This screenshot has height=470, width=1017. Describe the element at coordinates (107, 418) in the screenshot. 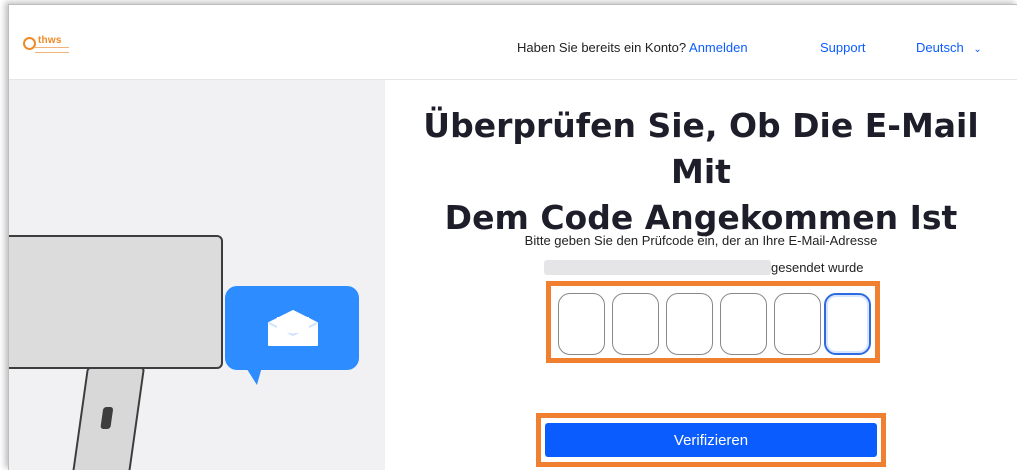

I see `stand-hole` at that location.